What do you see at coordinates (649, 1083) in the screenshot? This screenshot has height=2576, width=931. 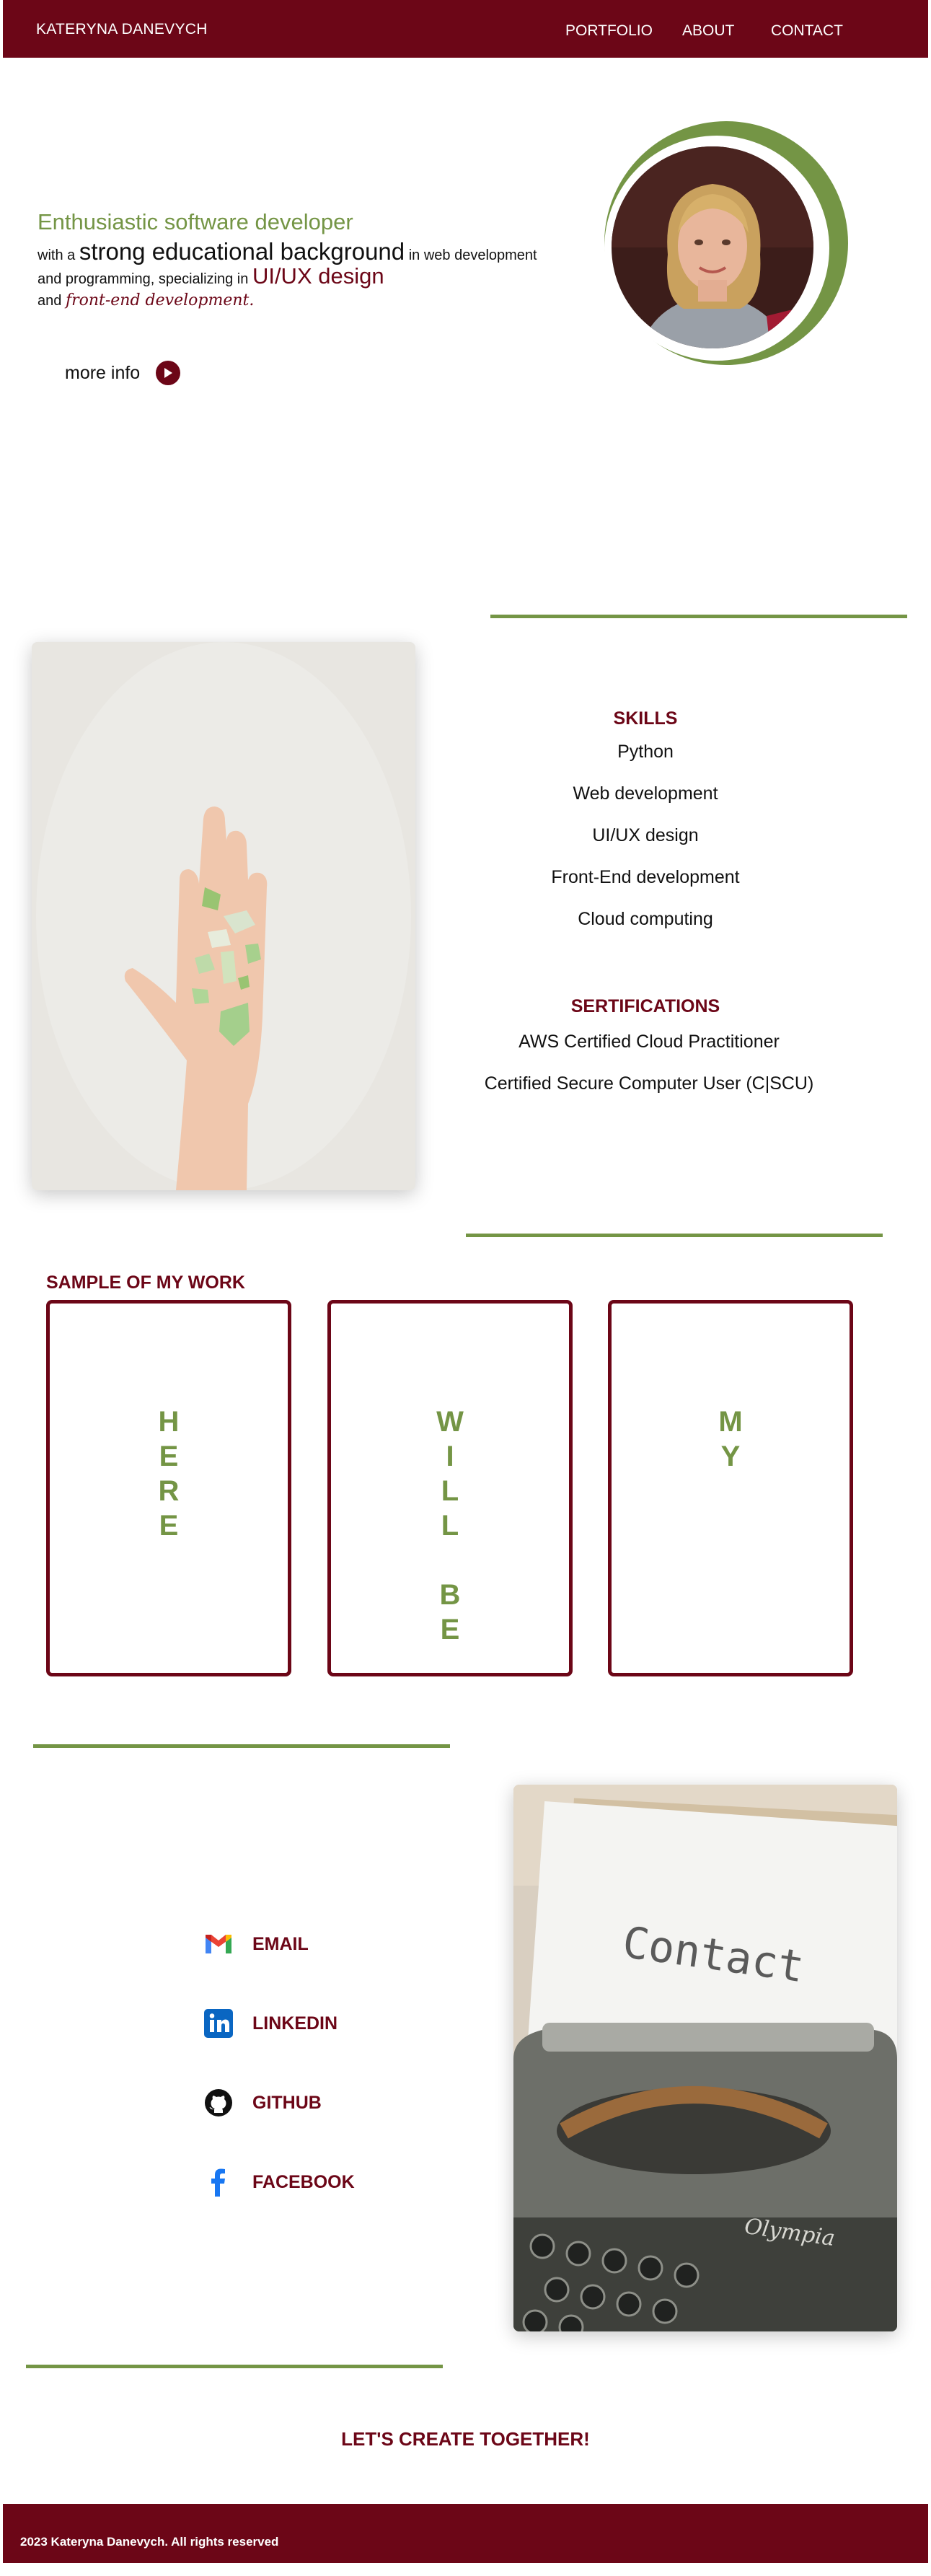 I see `certification-item: Certified Secure Computer User (C|SCU)` at bounding box center [649, 1083].